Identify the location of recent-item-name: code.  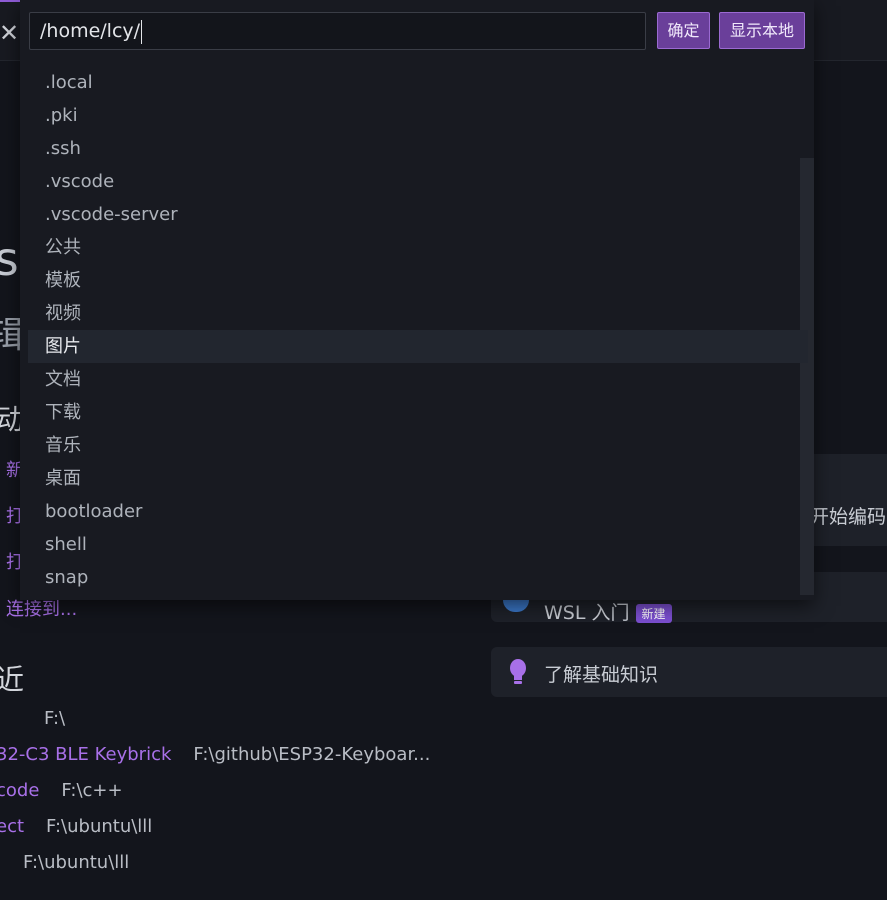
(20, 790).